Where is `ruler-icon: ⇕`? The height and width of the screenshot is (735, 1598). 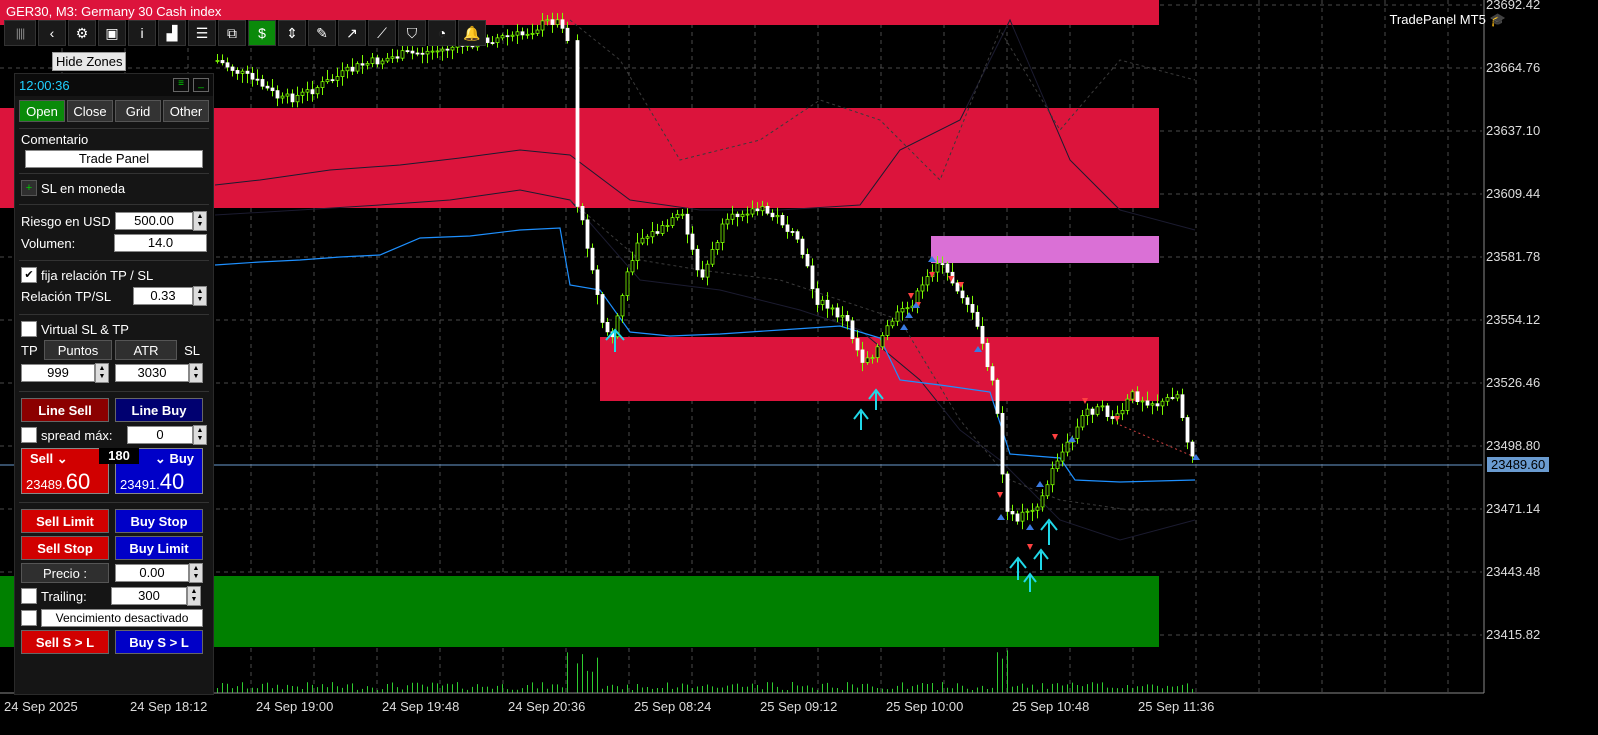
ruler-icon: ⇕ is located at coordinates (292, 33).